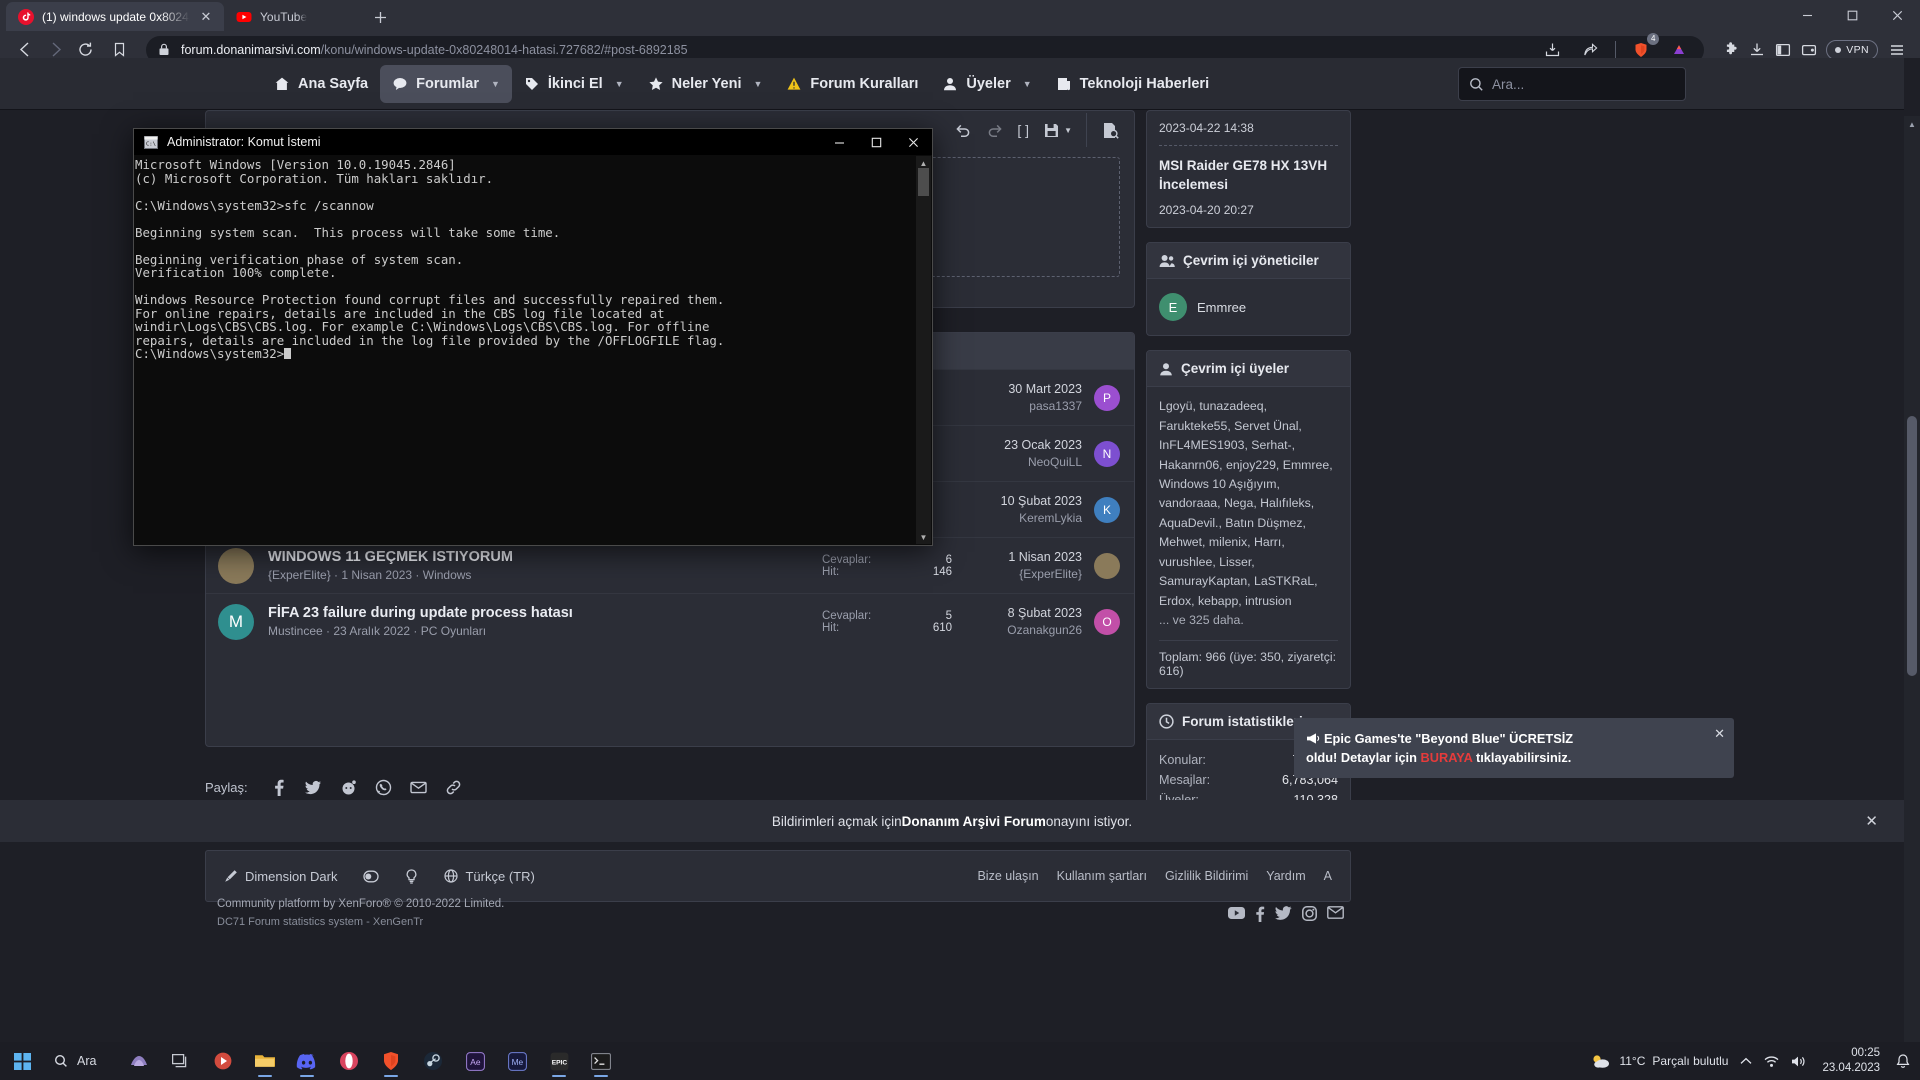 The width and height of the screenshot is (1920, 1080). What do you see at coordinates (1026, 518) in the screenshot?
I see `thread-user: KeremLykia` at bounding box center [1026, 518].